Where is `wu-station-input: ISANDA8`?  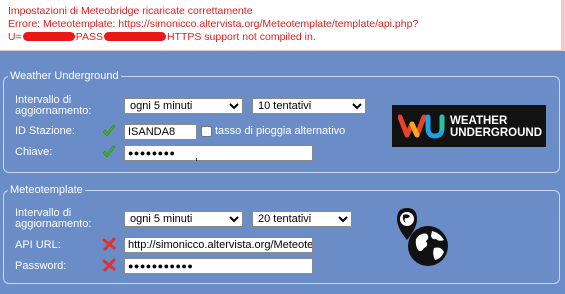 wu-station-input: ISANDA8 is located at coordinates (160, 132).